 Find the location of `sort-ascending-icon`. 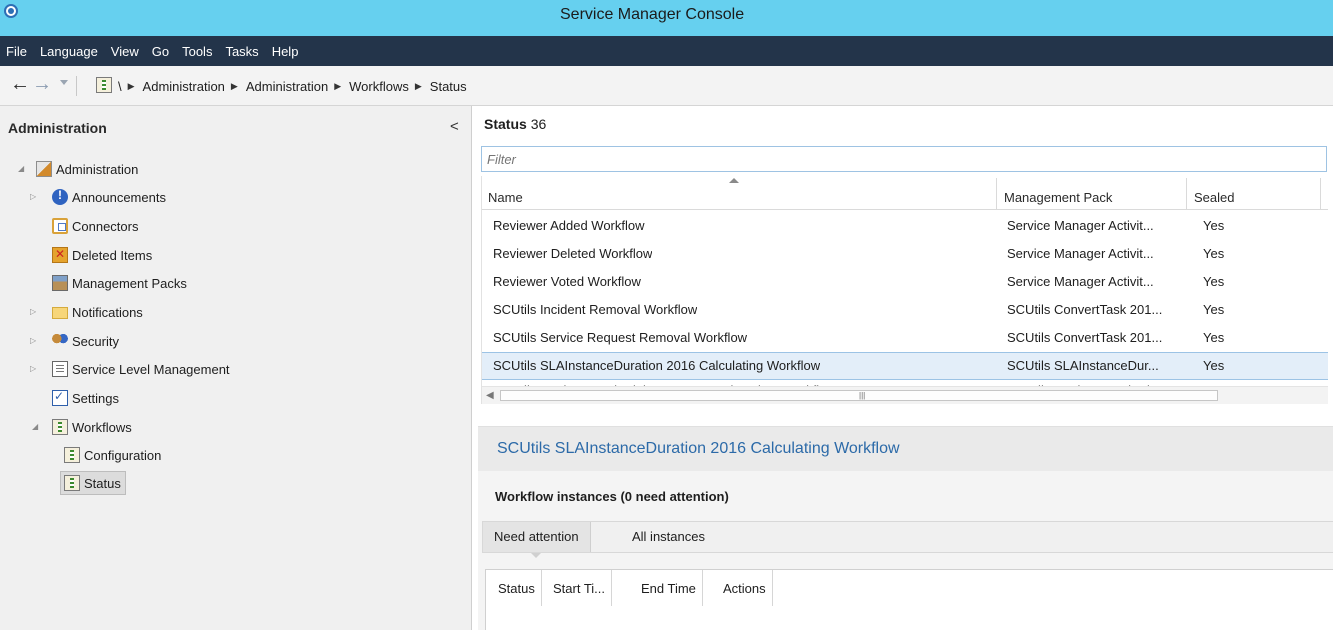

sort-ascending-icon is located at coordinates (734, 180).